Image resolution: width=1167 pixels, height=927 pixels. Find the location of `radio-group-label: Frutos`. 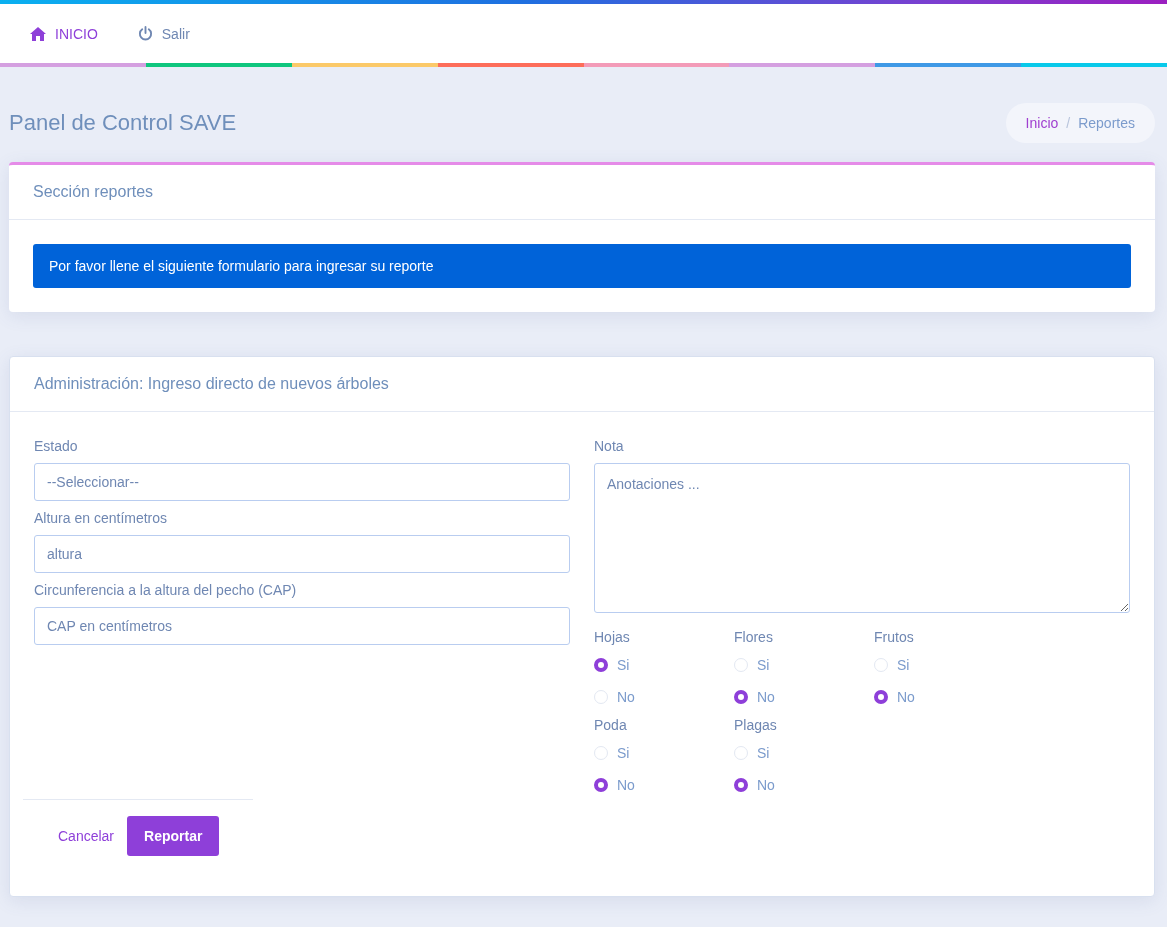

radio-group-label: Frutos is located at coordinates (894, 637).